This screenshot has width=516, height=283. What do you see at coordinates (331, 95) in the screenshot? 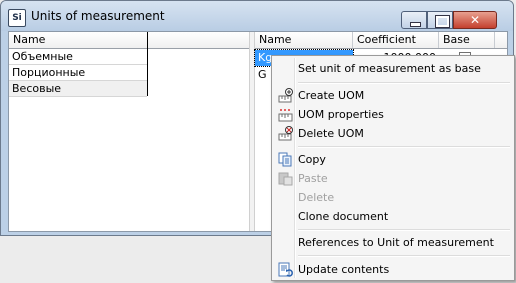
I see `menu-item-label: Create UOM` at bounding box center [331, 95].